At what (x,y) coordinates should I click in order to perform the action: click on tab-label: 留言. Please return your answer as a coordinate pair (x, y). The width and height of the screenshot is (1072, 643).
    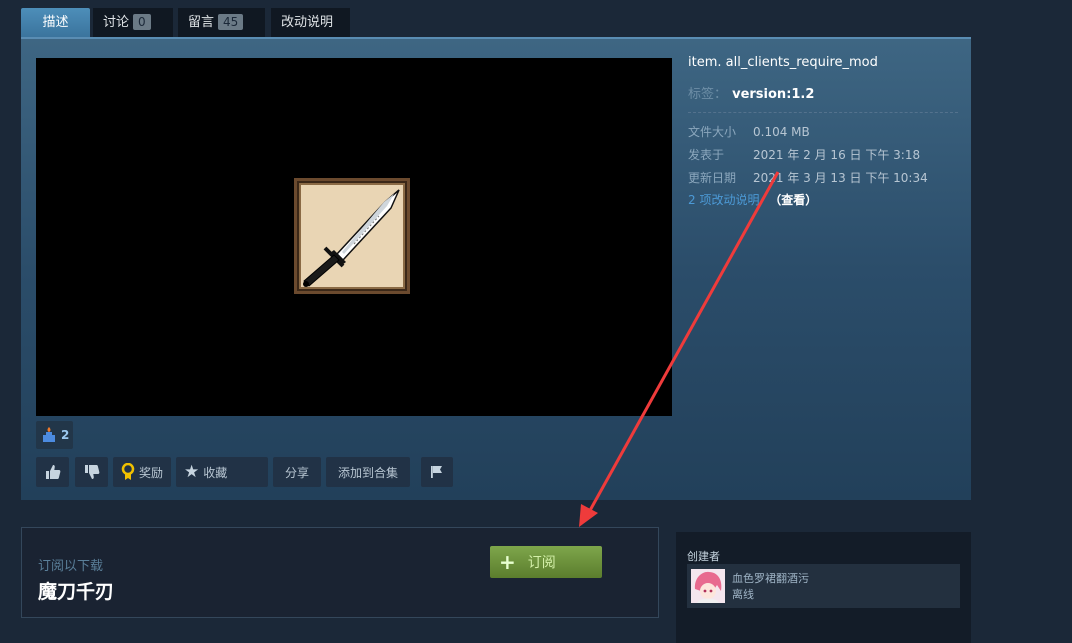
    Looking at the image, I should click on (201, 22).